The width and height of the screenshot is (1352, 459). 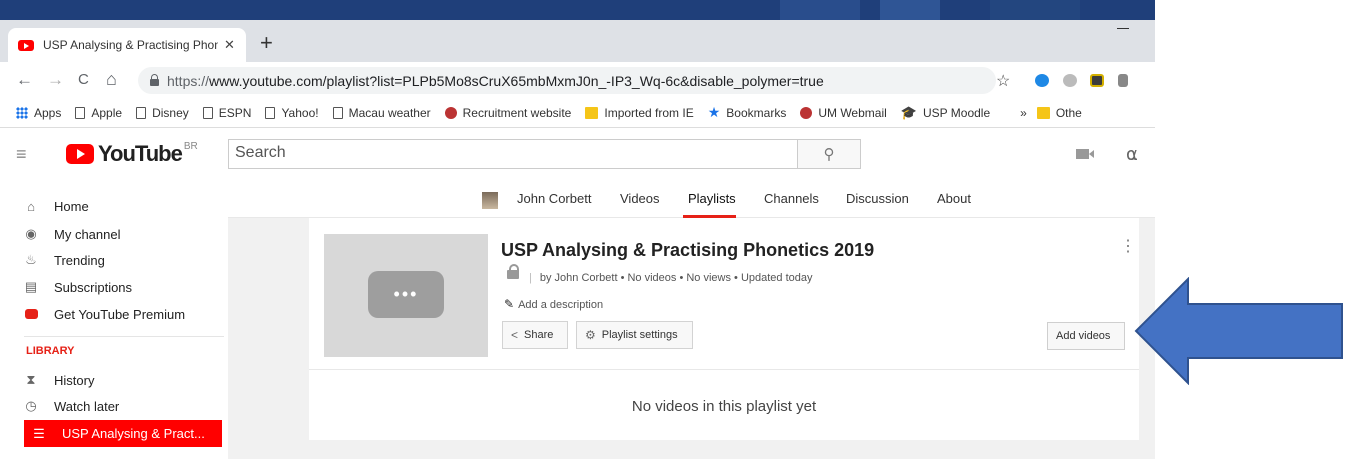 What do you see at coordinates (712, 198) in the screenshot?
I see `tab-playlists: Playlists` at bounding box center [712, 198].